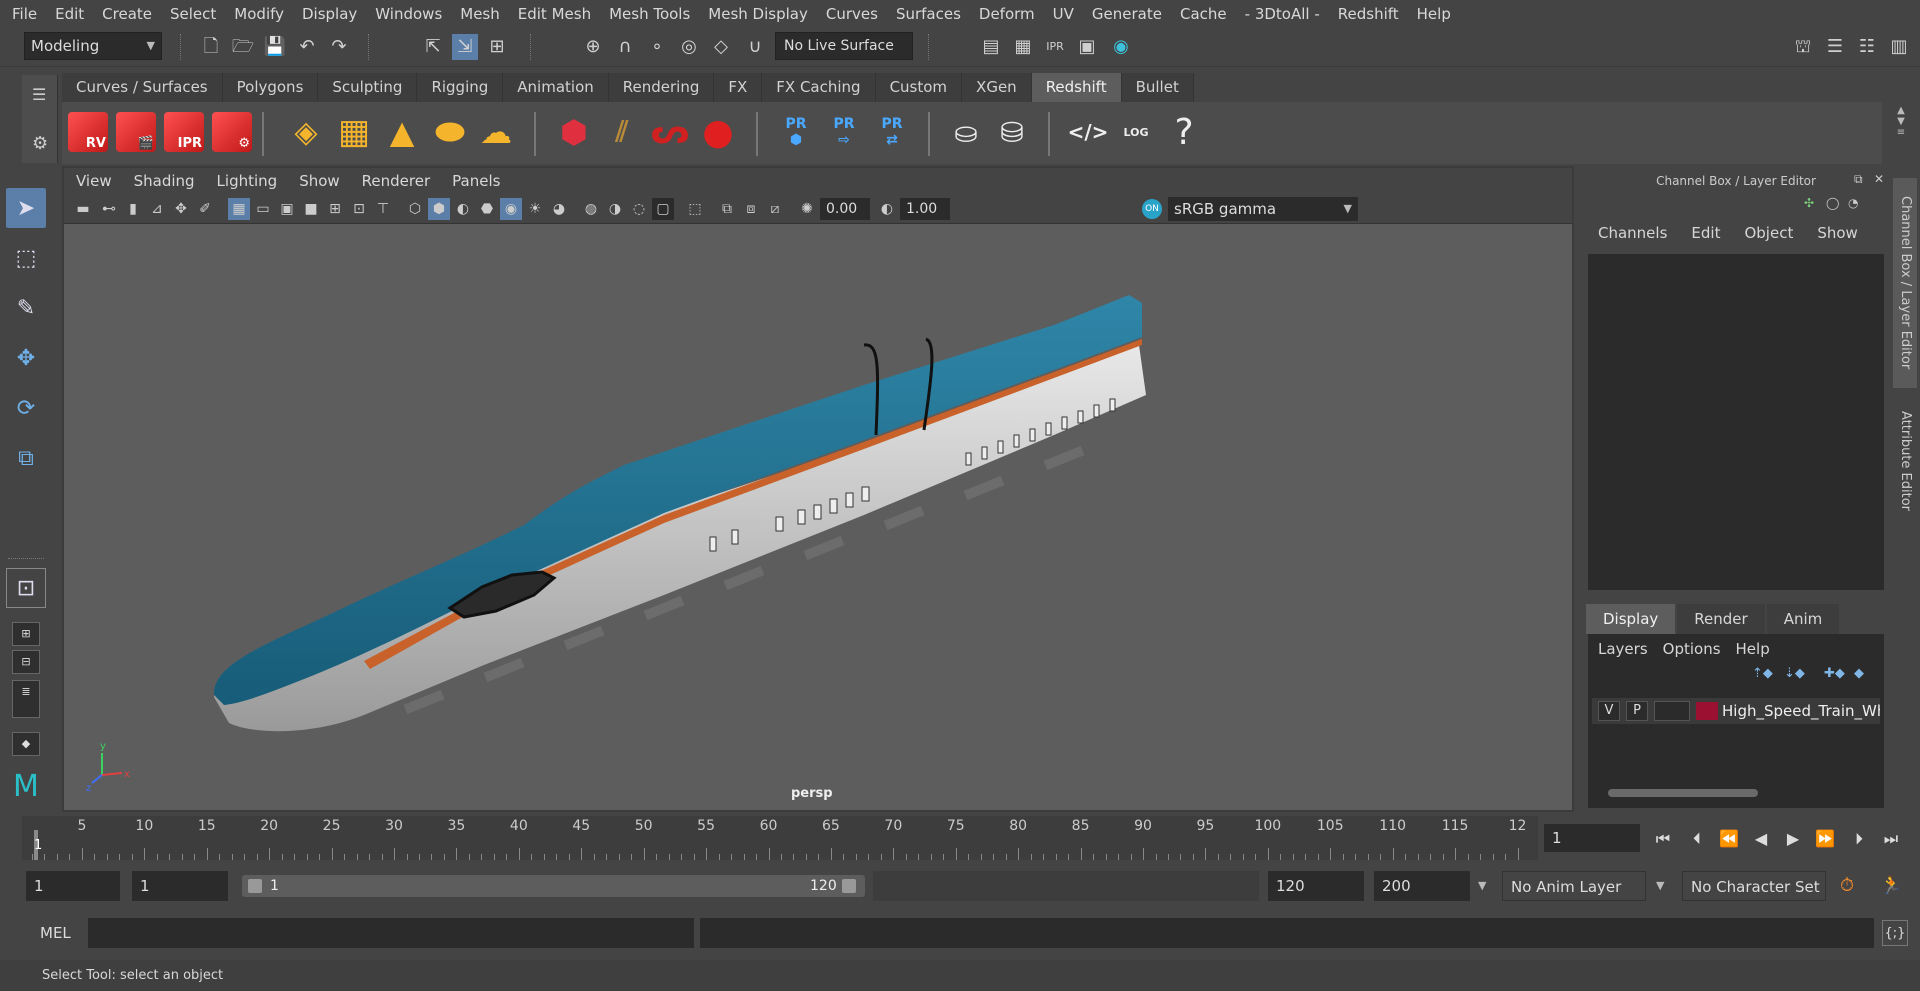 This screenshot has width=1920, height=991. What do you see at coordinates (93, 46) in the screenshot?
I see `workspace-selector: Modeling ▼` at bounding box center [93, 46].